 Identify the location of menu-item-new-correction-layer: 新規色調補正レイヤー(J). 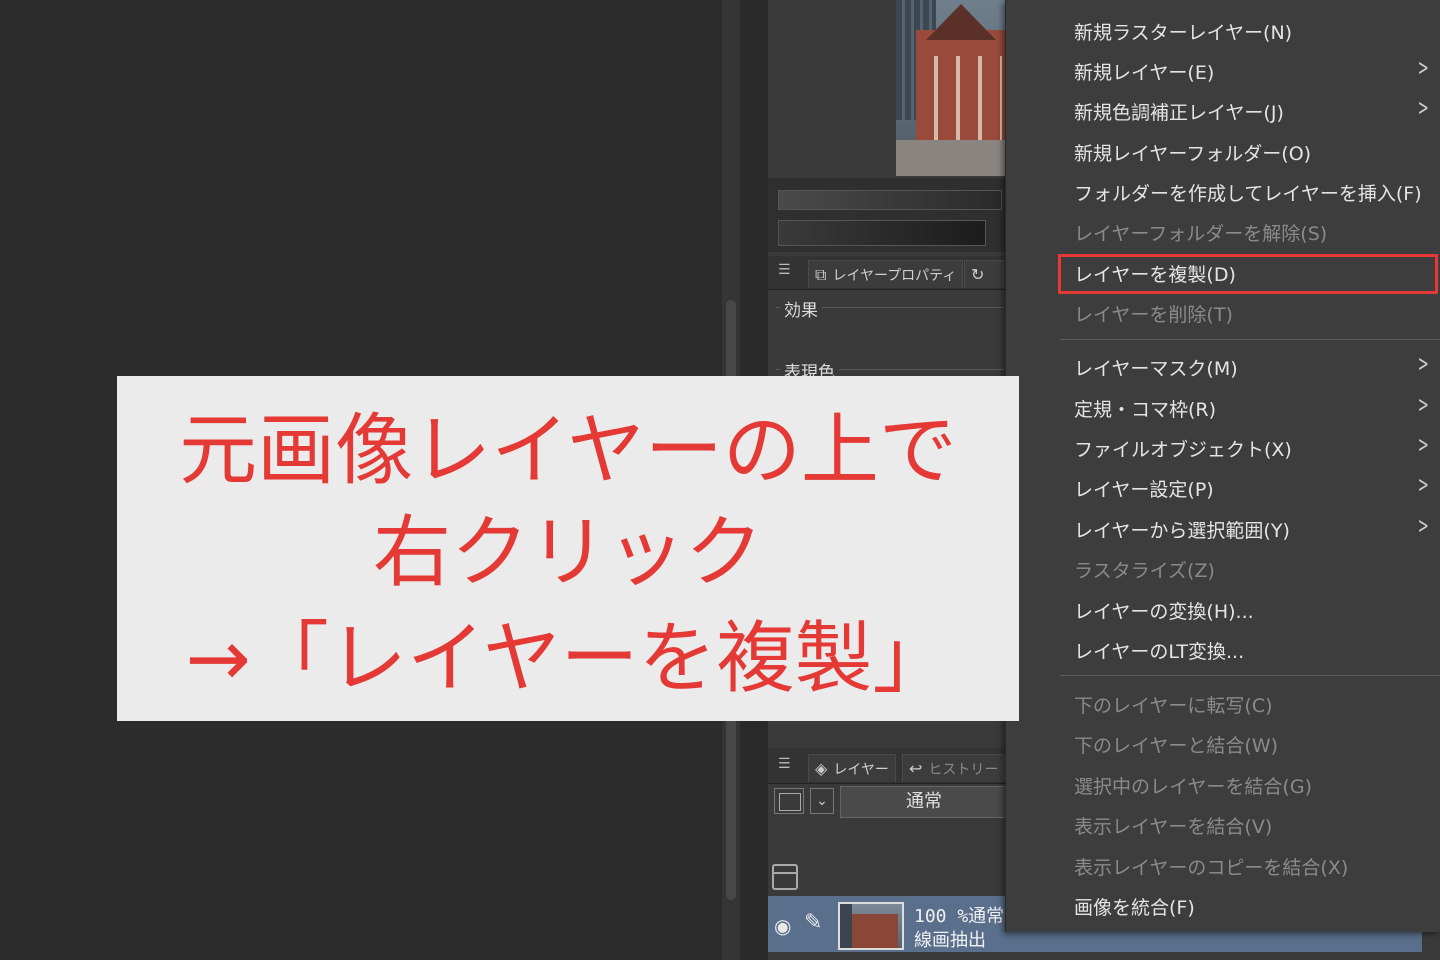
(1179, 111).